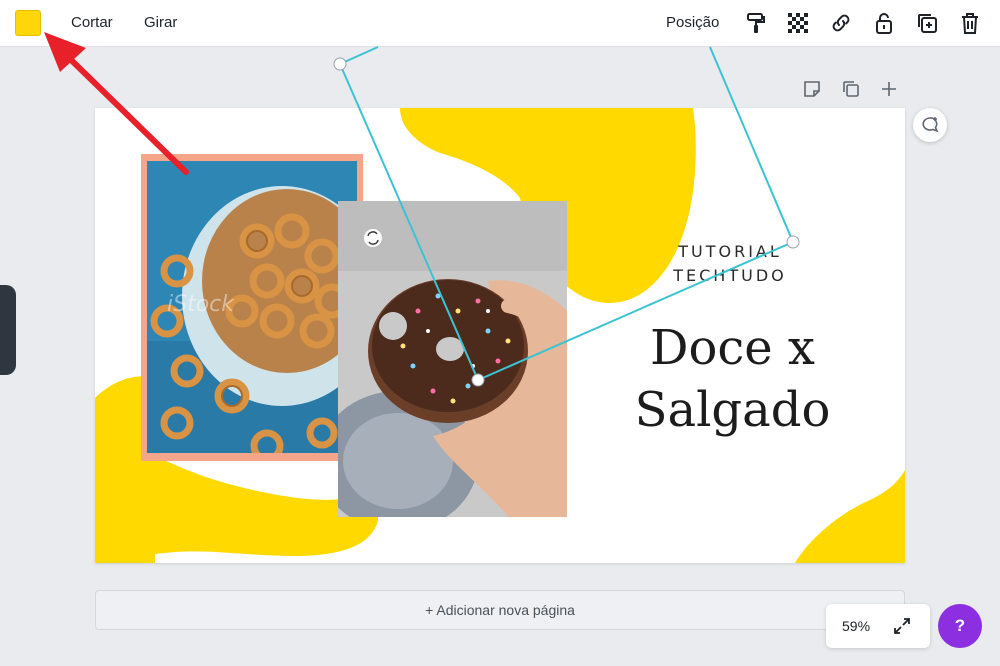 The width and height of the screenshot is (1000, 666). I want to click on comment-icon, so click(930, 125).